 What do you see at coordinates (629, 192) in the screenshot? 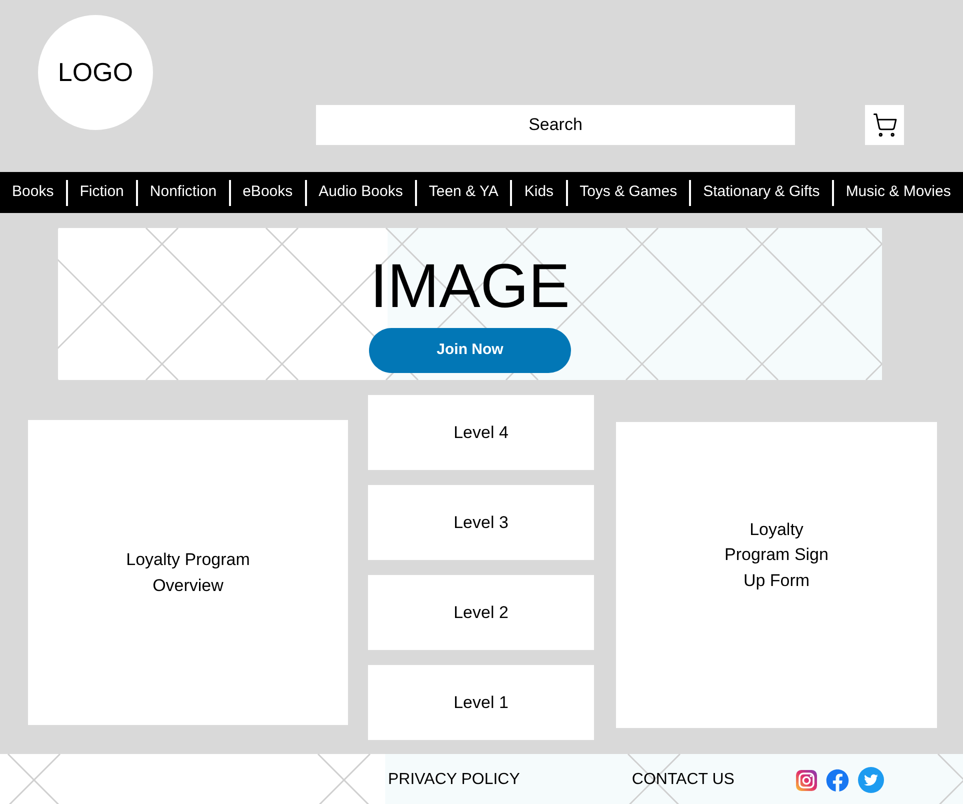
I see `nav-link: Toys & Games` at bounding box center [629, 192].